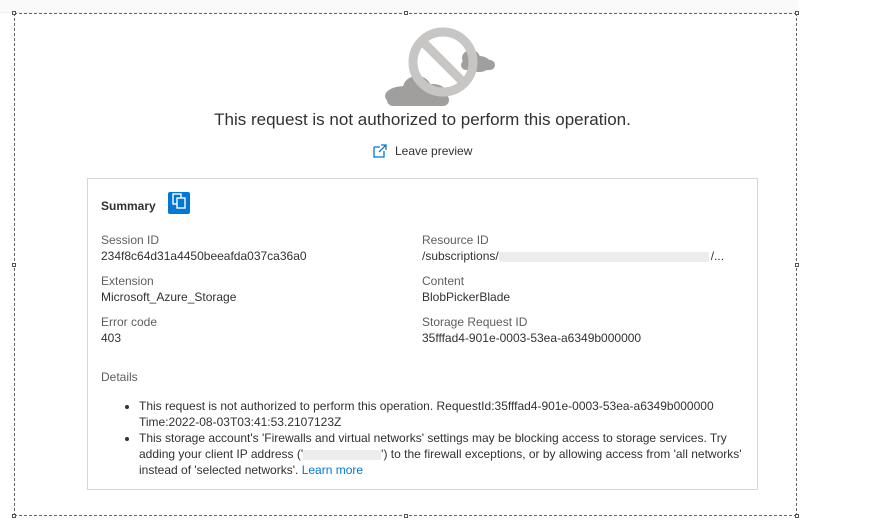 The width and height of the screenshot is (891, 529). Describe the element at coordinates (128, 206) in the screenshot. I see `summary-title: Summary` at that location.